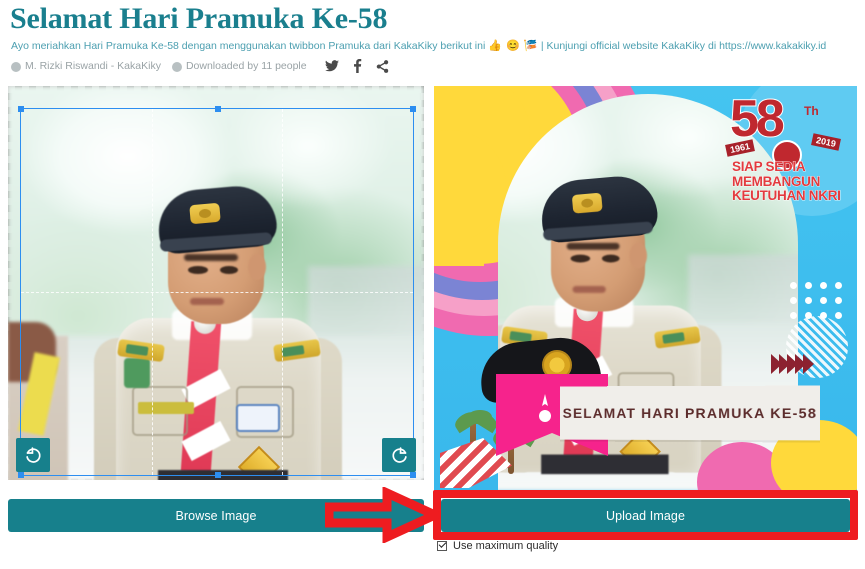 Image resolution: width=865 pixels, height=569 pixels. Describe the element at coordinates (811, 111) in the screenshot. I see `logo-th-label: Th` at that location.